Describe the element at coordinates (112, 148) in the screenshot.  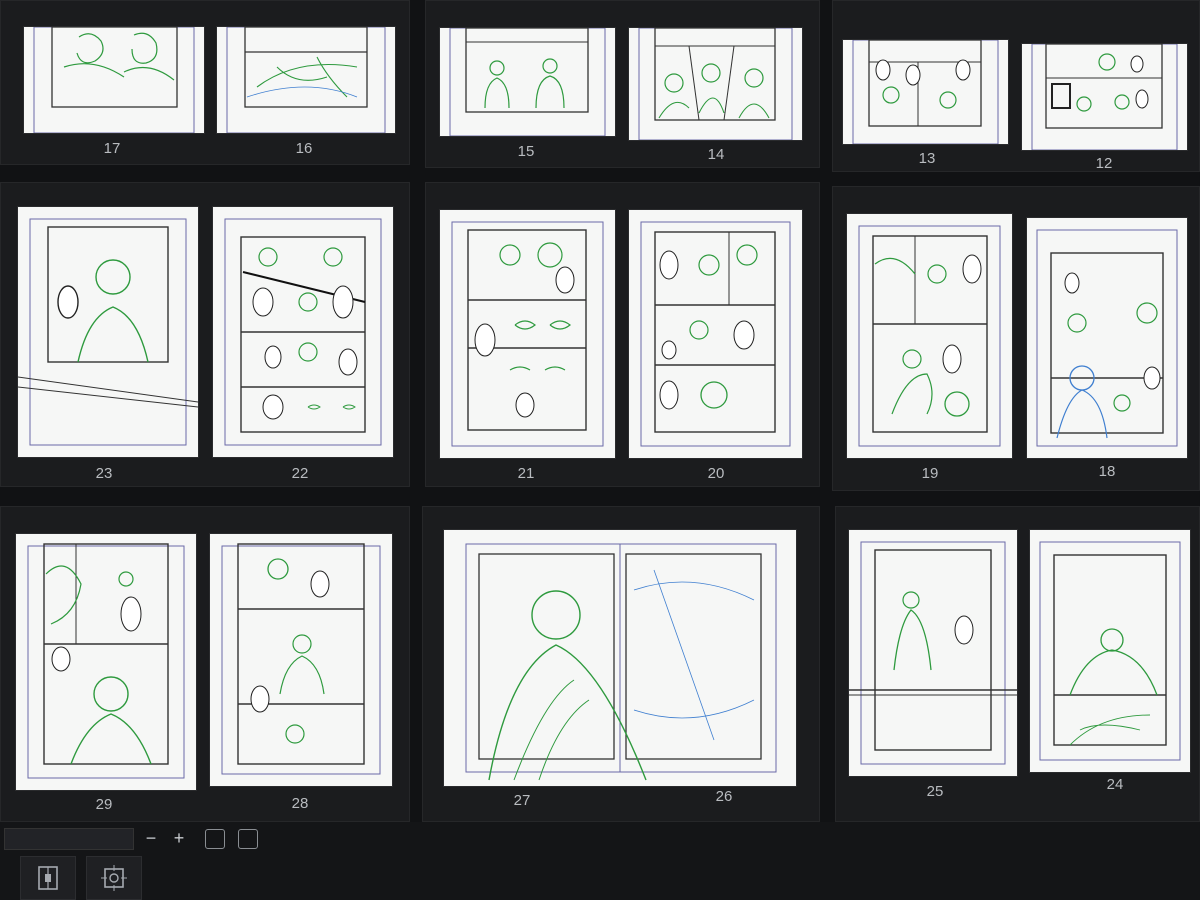
I see `page-number: 17` at that location.